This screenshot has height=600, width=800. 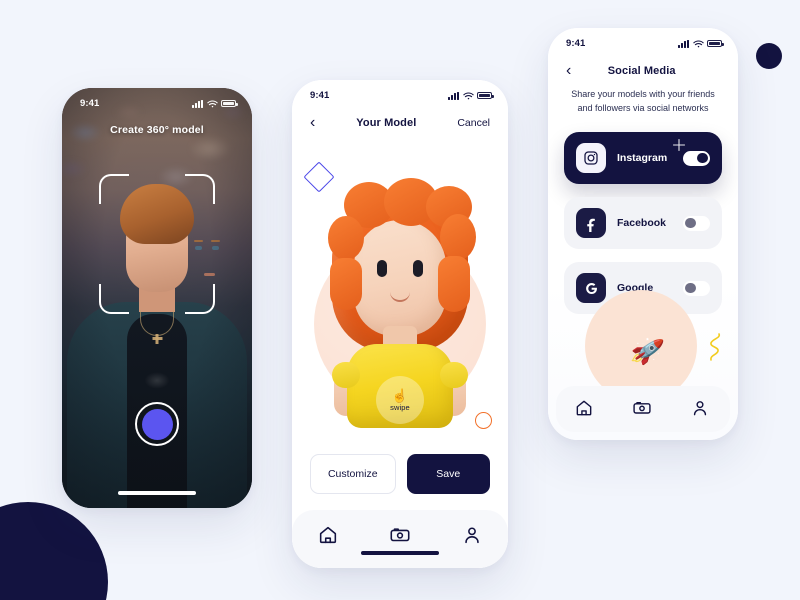 What do you see at coordinates (643, 107) in the screenshot?
I see `subtitle-line-2: and followers via social networks` at bounding box center [643, 107].